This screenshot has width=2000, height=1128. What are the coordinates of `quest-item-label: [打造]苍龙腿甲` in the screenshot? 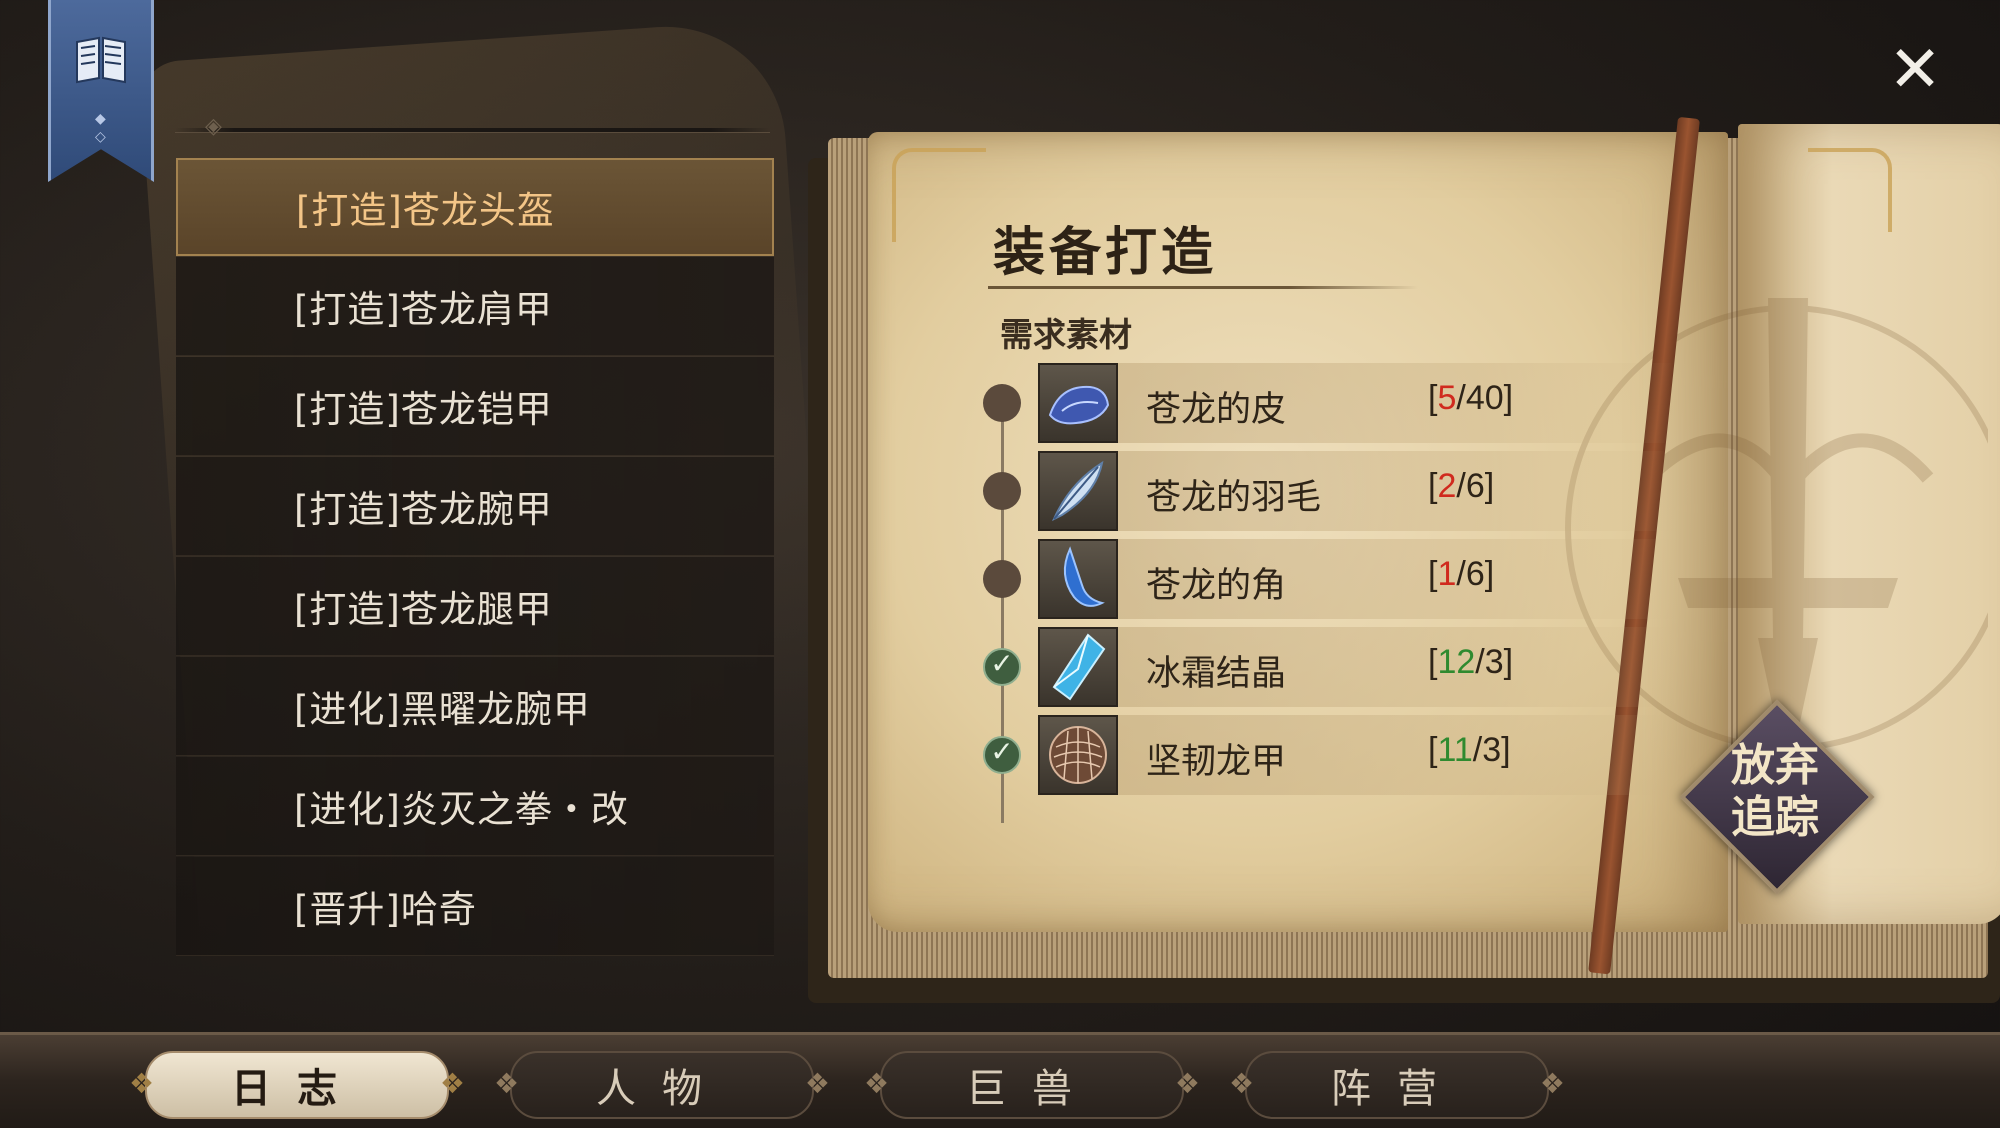 It's located at (423, 609).